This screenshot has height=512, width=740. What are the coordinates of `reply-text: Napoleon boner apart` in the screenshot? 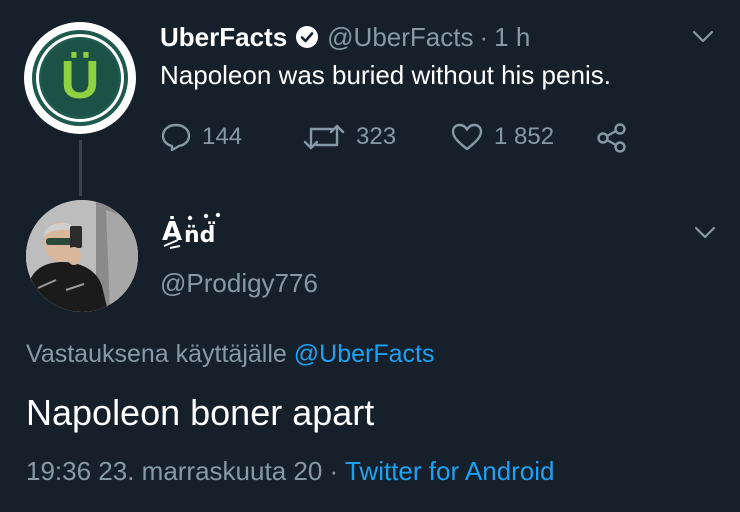 It's located at (200, 412).